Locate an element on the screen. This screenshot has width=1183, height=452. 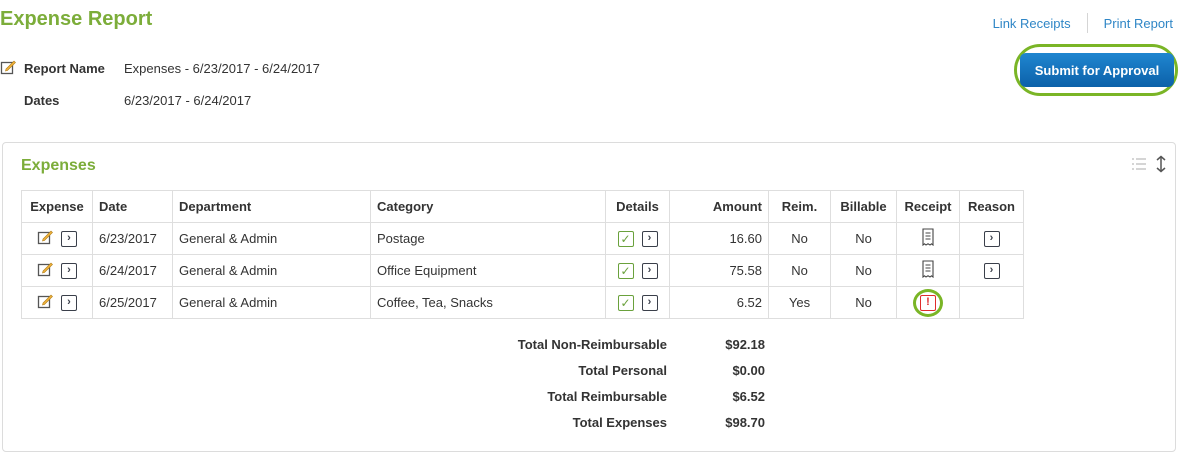
col-department: Department is located at coordinates (271, 206).